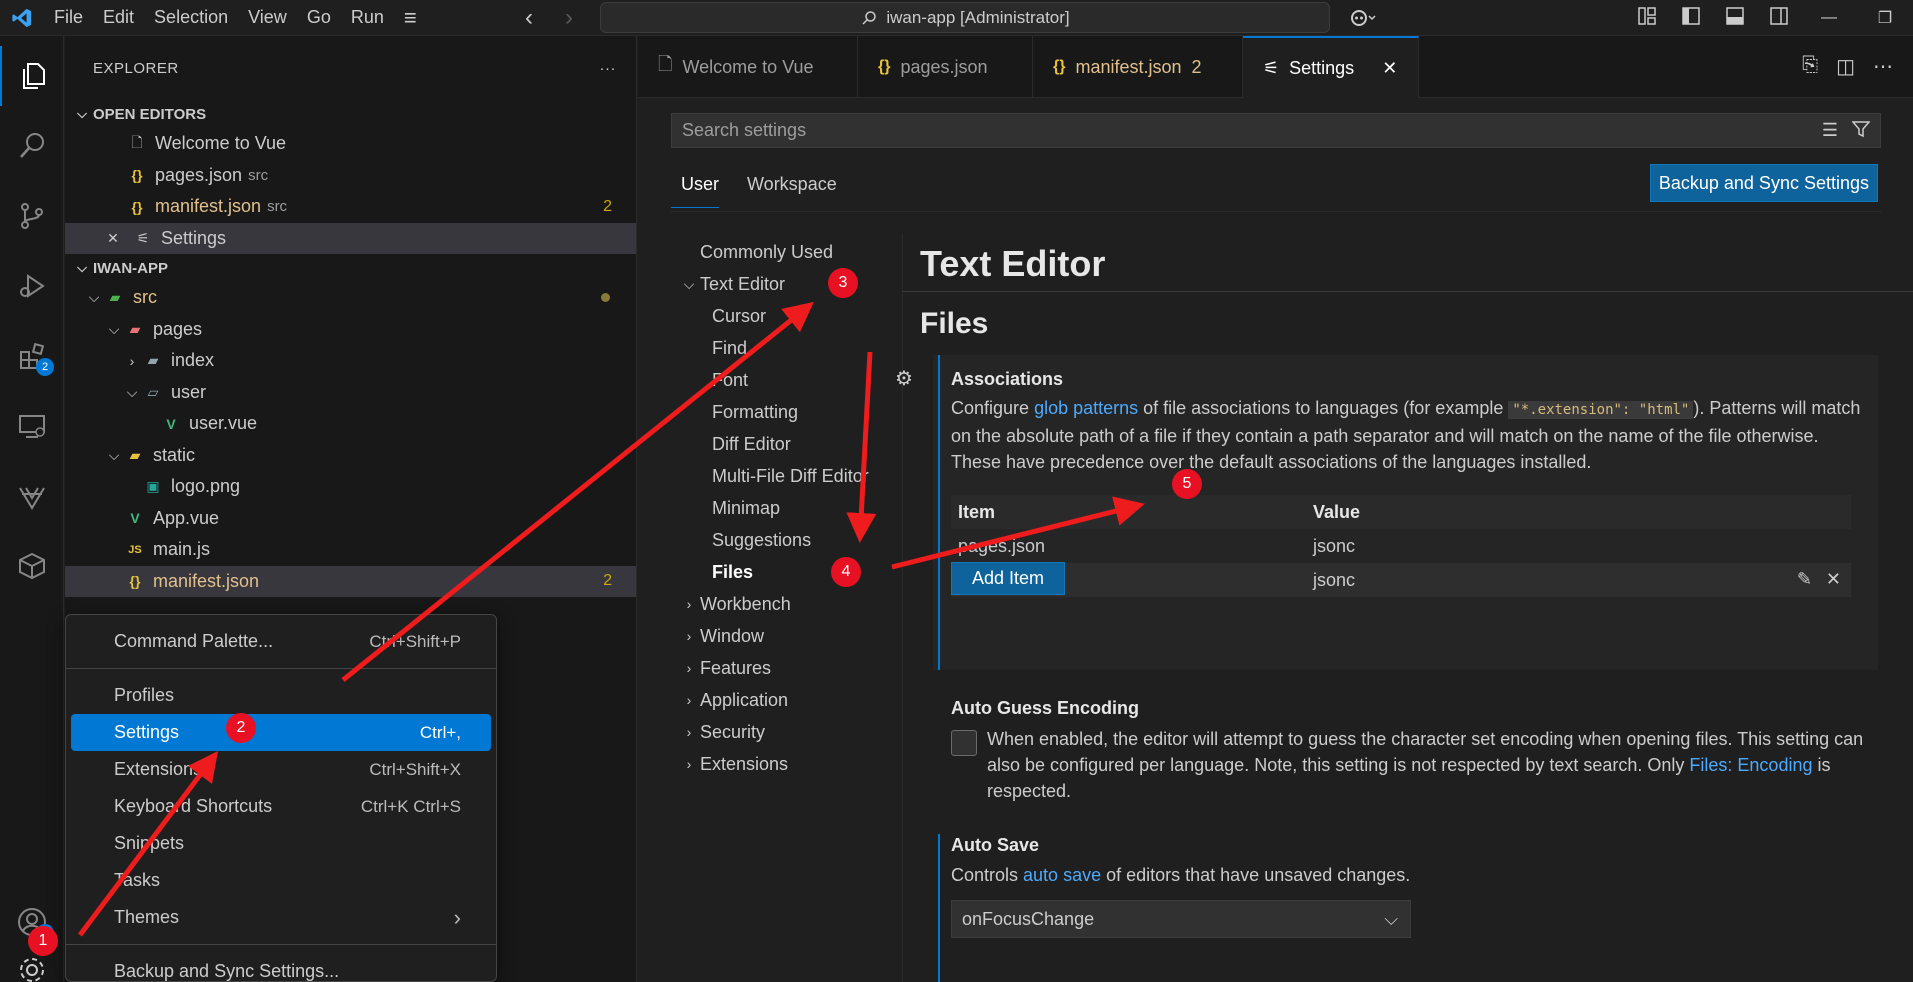 The image size is (1913, 982). Describe the element at coordinates (281, 843) in the screenshot. I see `menu-snippets: Snippets` at that location.